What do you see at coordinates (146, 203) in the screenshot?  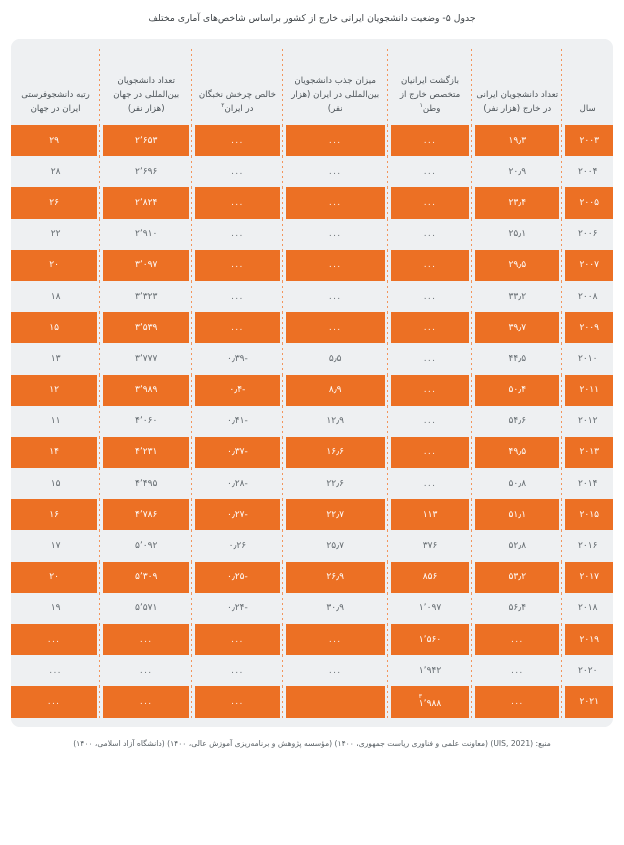 I see `cell-intl: ۲٬۸۲۴` at bounding box center [146, 203].